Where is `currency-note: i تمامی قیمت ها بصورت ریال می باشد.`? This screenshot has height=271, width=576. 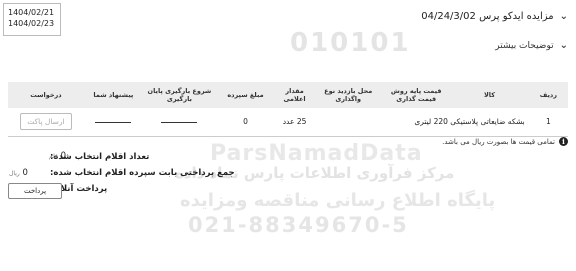
currency-note: i تمامی قیمت ها بصورت ریال می باشد. is located at coordinates (505, 141).